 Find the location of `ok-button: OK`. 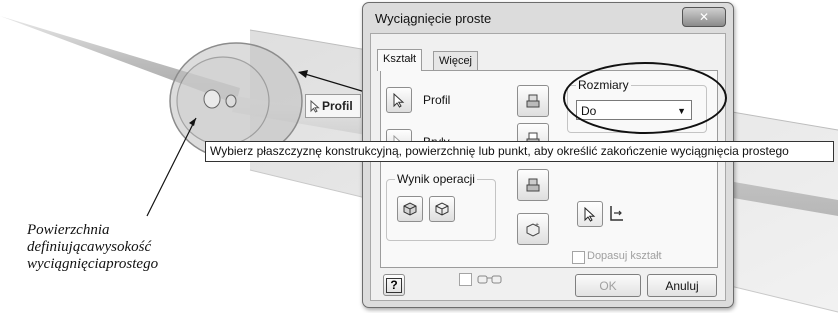

ok-button: OK is located at coordinates (608, 285).